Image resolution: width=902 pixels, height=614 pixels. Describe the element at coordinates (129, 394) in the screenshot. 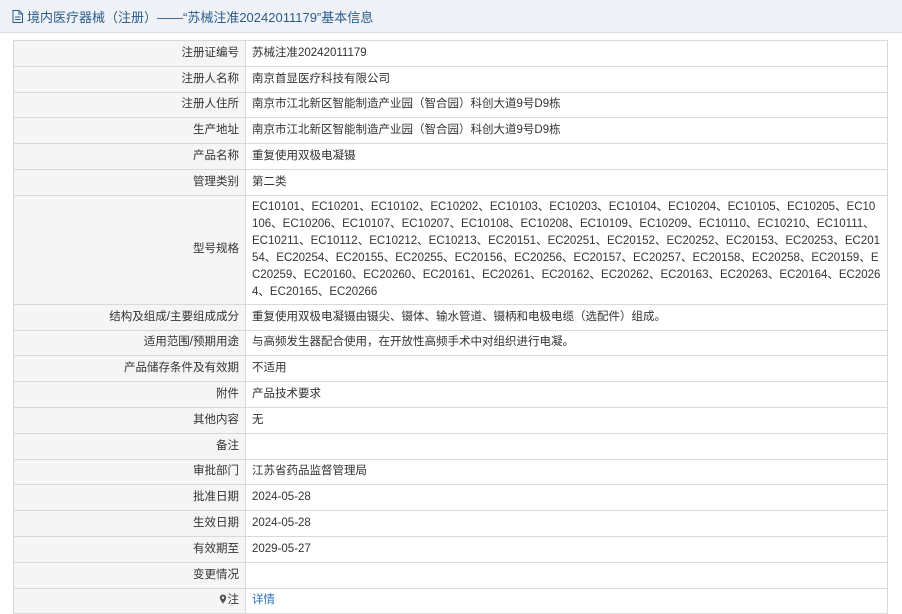

I see `row-label: 附件` at that location.